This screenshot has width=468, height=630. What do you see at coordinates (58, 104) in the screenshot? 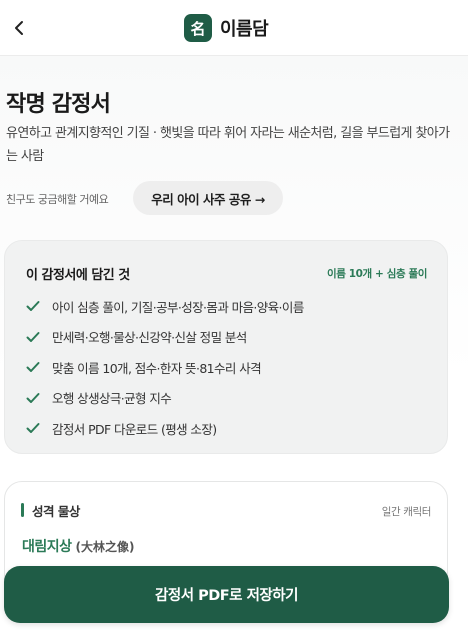
I see `page-title: 작명 감정서` at bounding box center [58, 104].